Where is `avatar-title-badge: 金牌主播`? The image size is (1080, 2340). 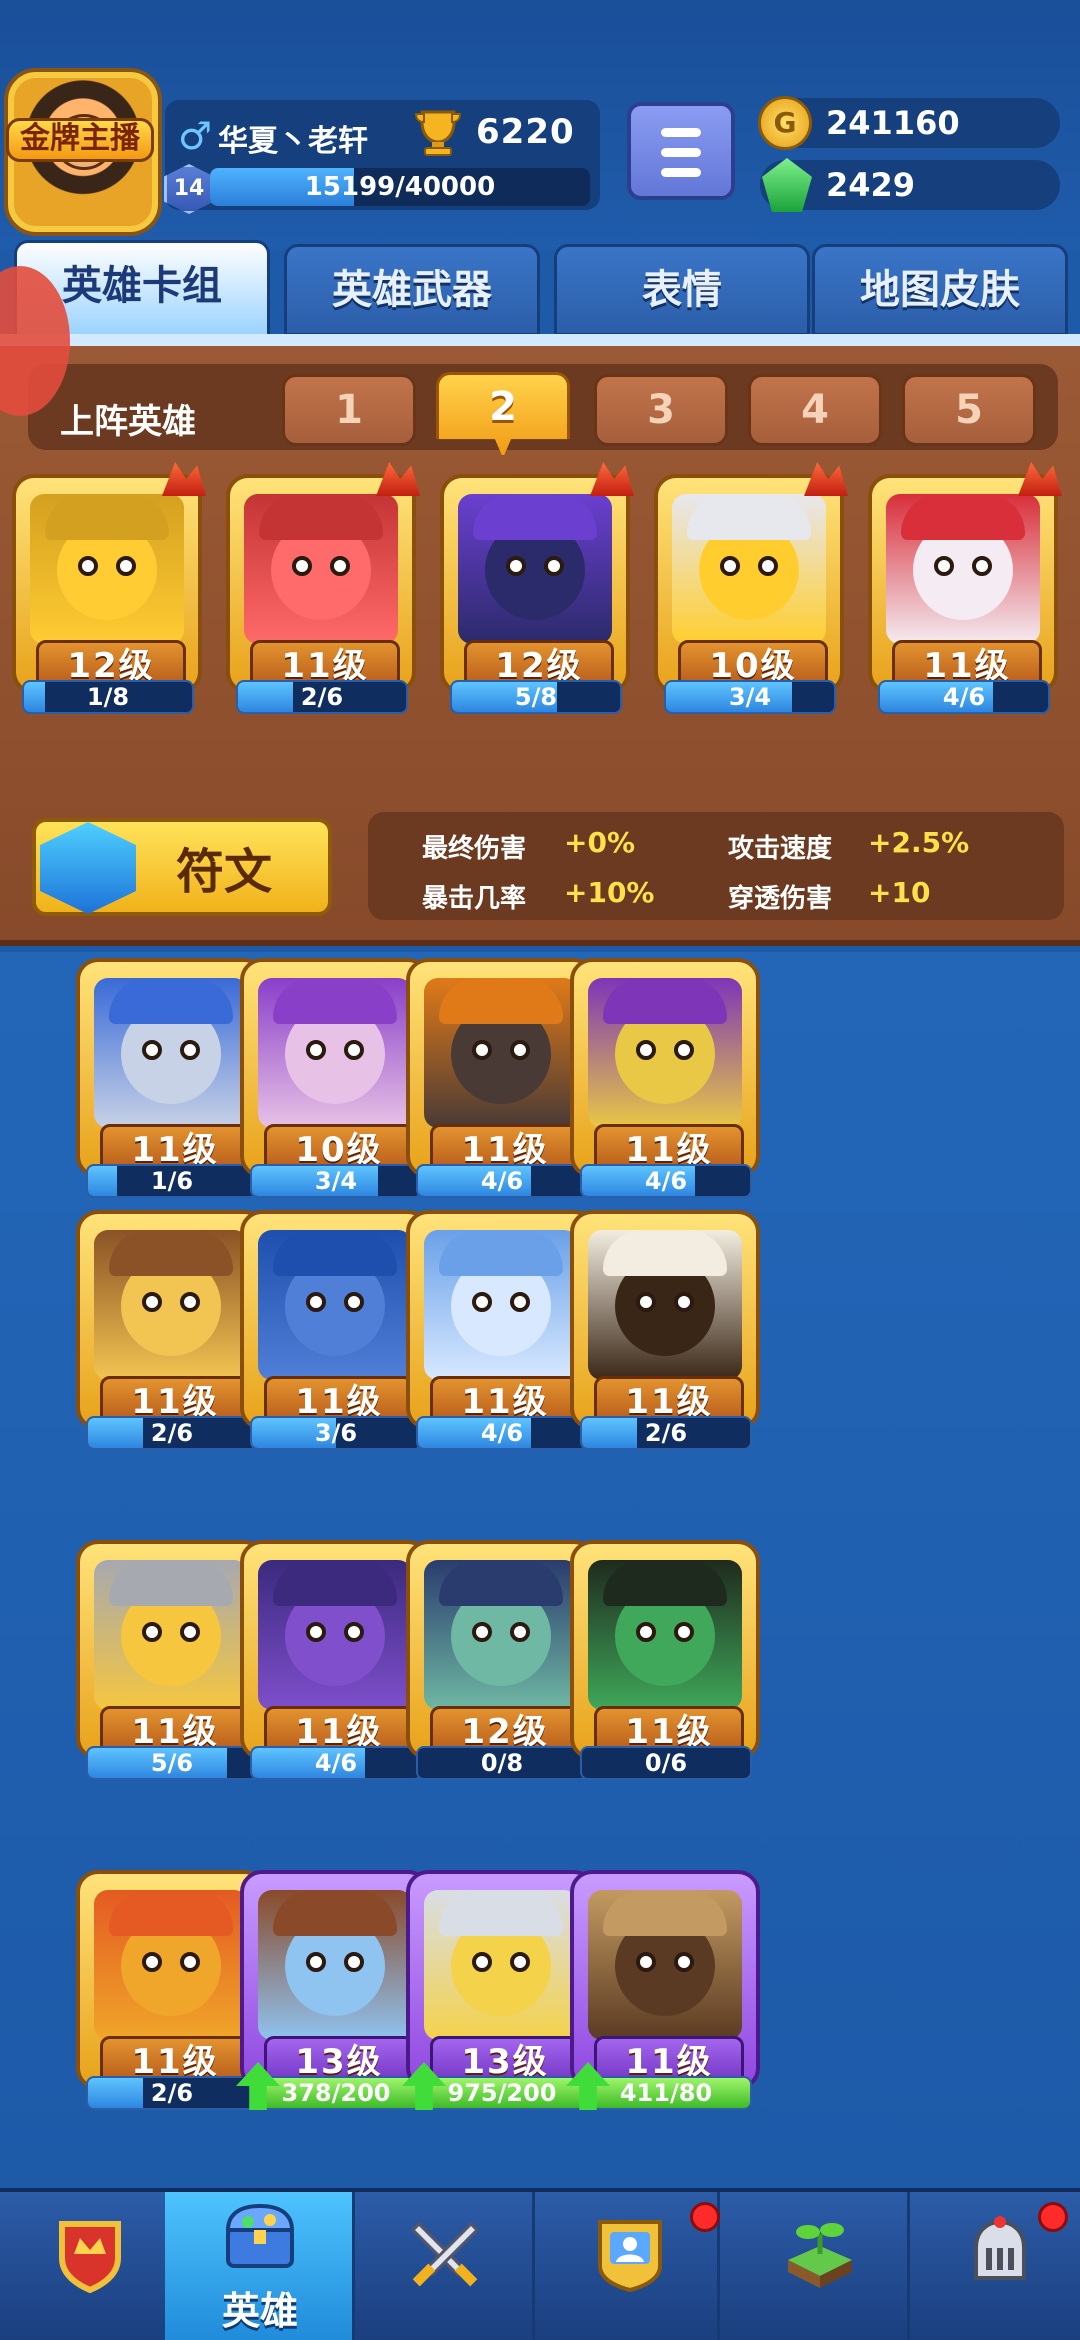 avatar-title-badge: 金牌主播 is located at coordinates (80, 140).